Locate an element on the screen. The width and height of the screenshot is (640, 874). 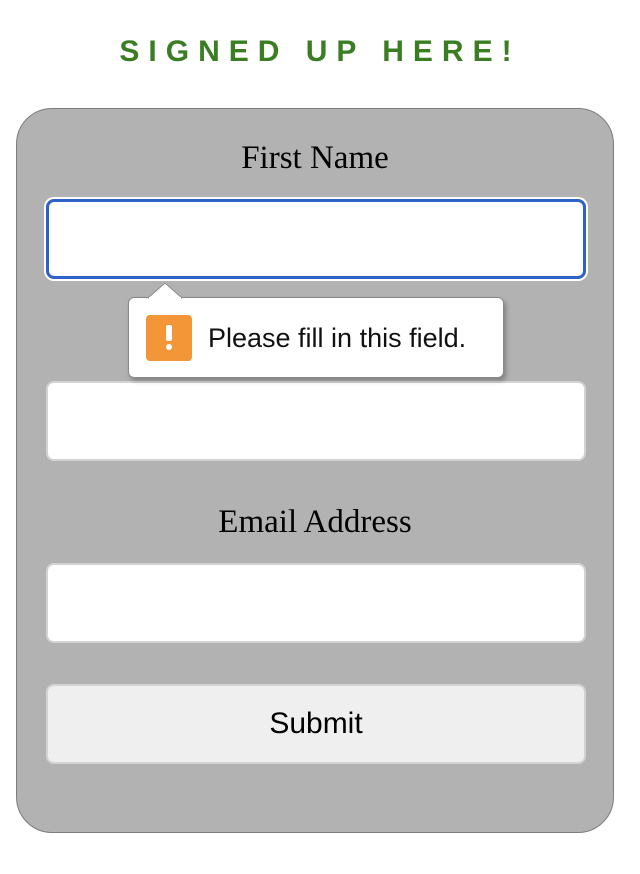
submit-button: Submit is located at coordinates (316, 724).